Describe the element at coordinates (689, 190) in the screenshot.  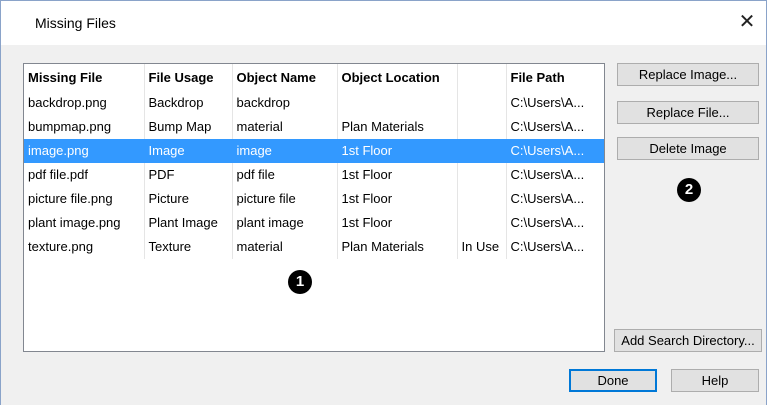
I see `callout-marker-2: 2` at that location.